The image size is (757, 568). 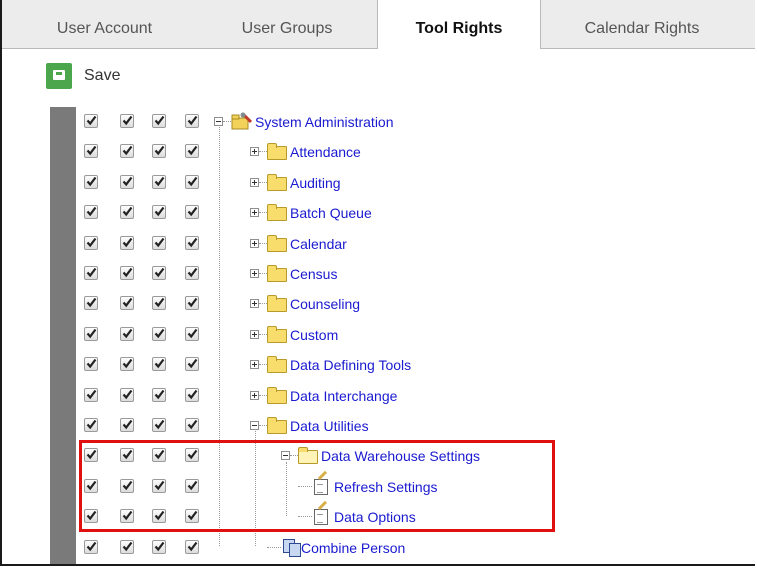 What do you see at coordinates (331, 213) in the screenshot?
I see `tree-item-label: Batch Queue` at bounding box center [331, 213].